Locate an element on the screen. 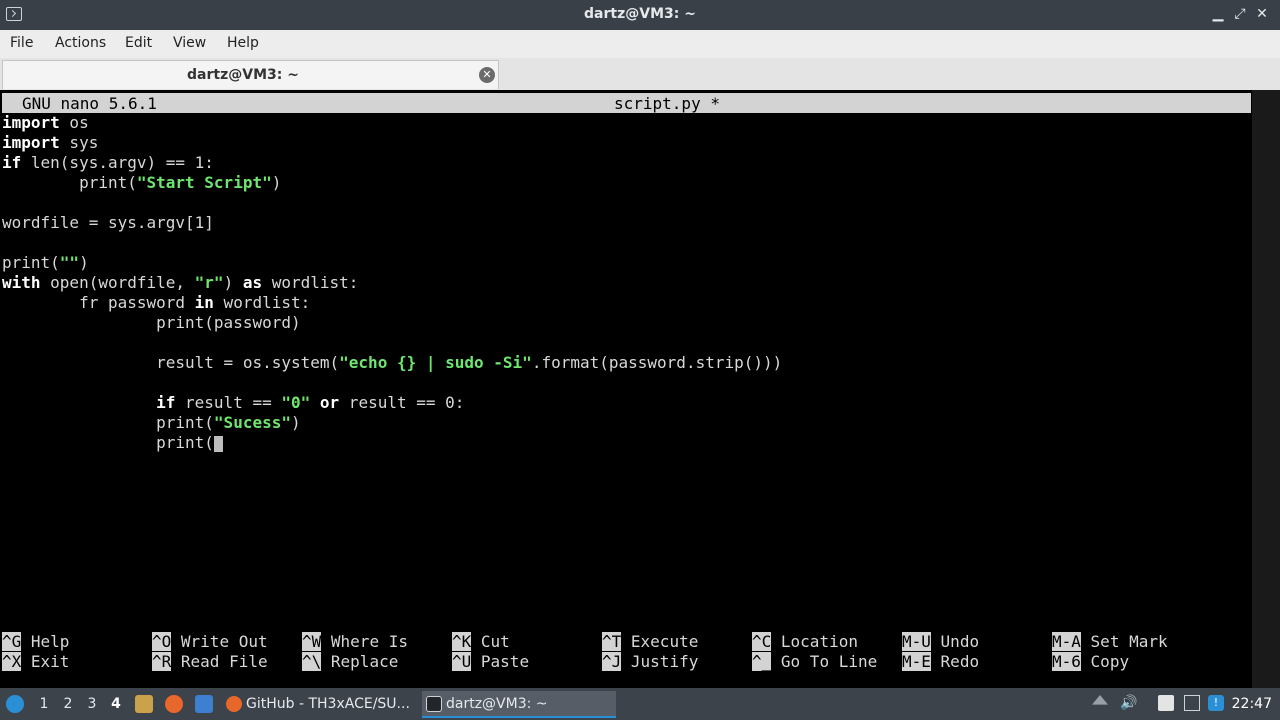  window-title: dartz@VM3: ~ is located at coordinates (640, 14).